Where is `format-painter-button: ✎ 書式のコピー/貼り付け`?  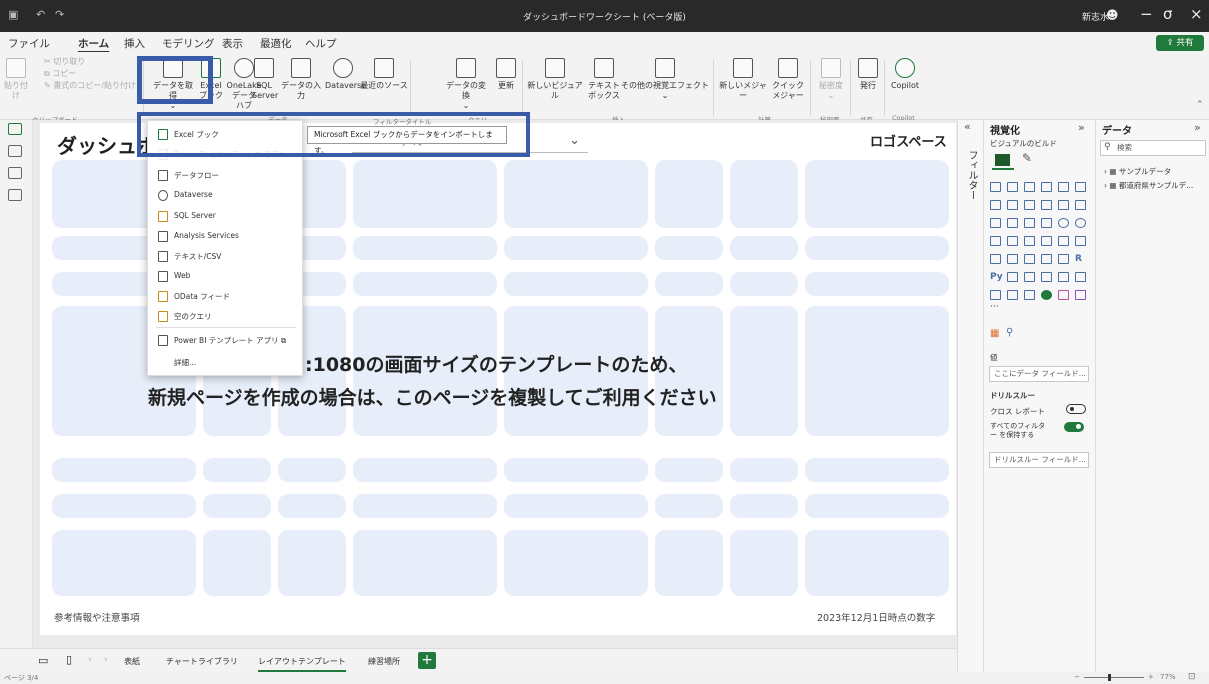
format-painter-button: ✎ 書式のコピー/貼り付け is located at coordinates (90, 86).